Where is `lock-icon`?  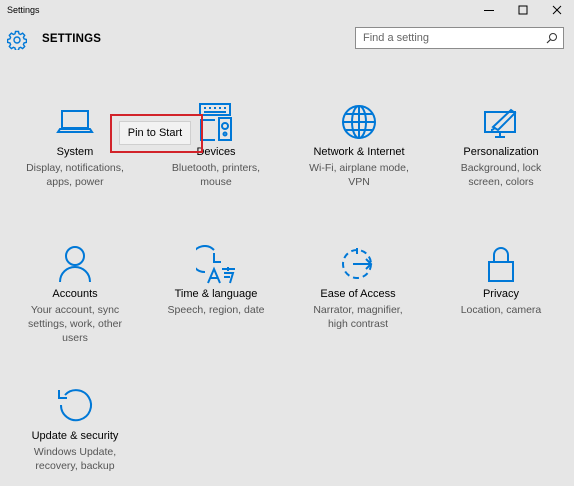 lock-icon is located at coordinates (501, 264).